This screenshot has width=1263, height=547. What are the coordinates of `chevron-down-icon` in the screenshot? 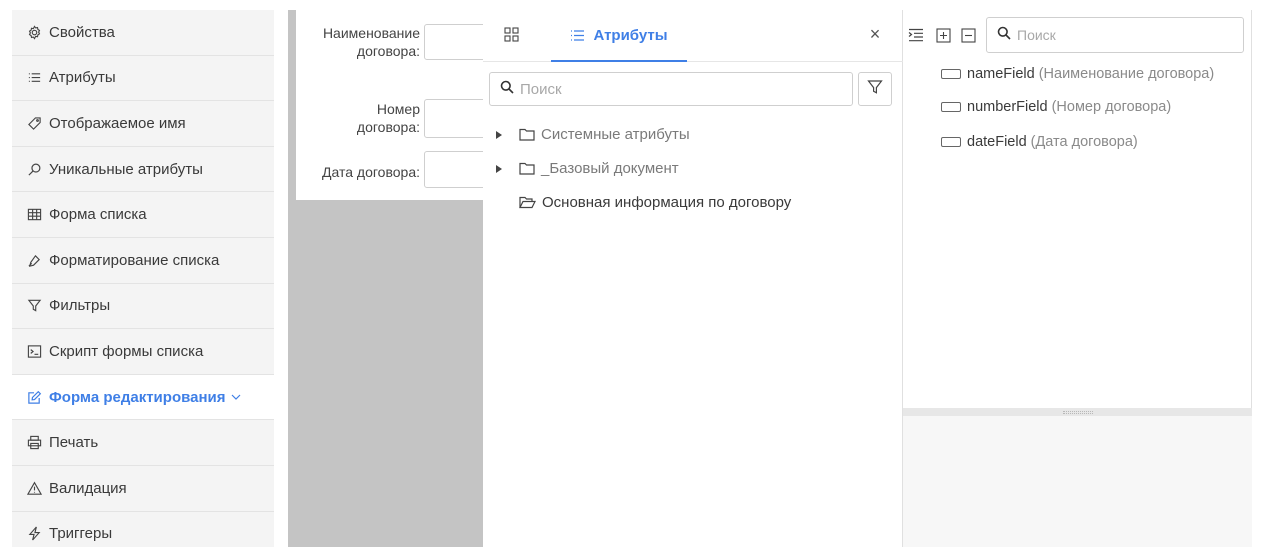 It's located at (236, 397).